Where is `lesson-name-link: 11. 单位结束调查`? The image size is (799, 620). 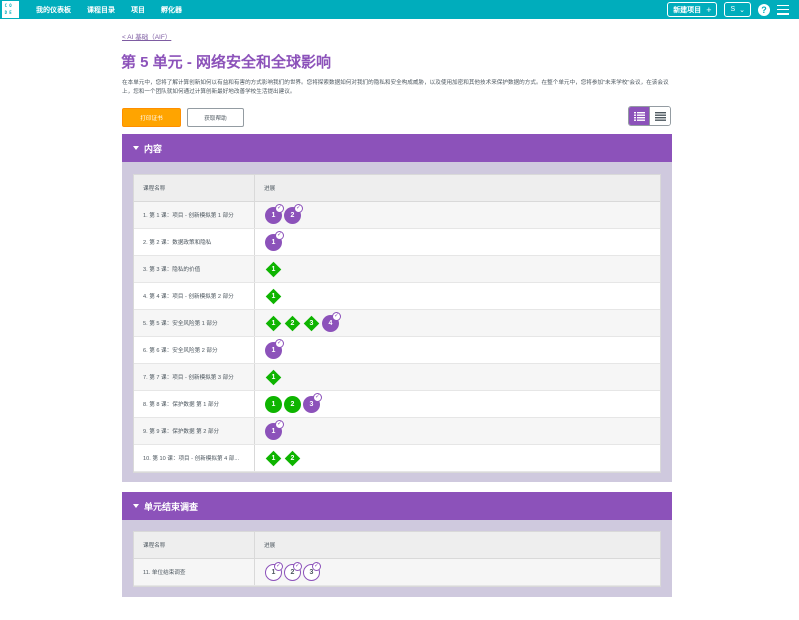 lesson-name-link: 11. 单位结束调查 is located at coordinates (194, 572).